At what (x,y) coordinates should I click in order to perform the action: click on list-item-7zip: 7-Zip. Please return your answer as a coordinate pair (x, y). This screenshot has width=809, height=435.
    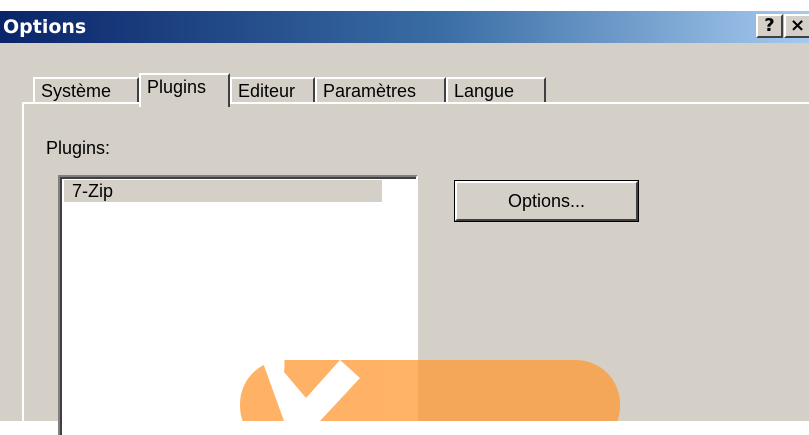
    Looking at the image, I should click on (223, 191).